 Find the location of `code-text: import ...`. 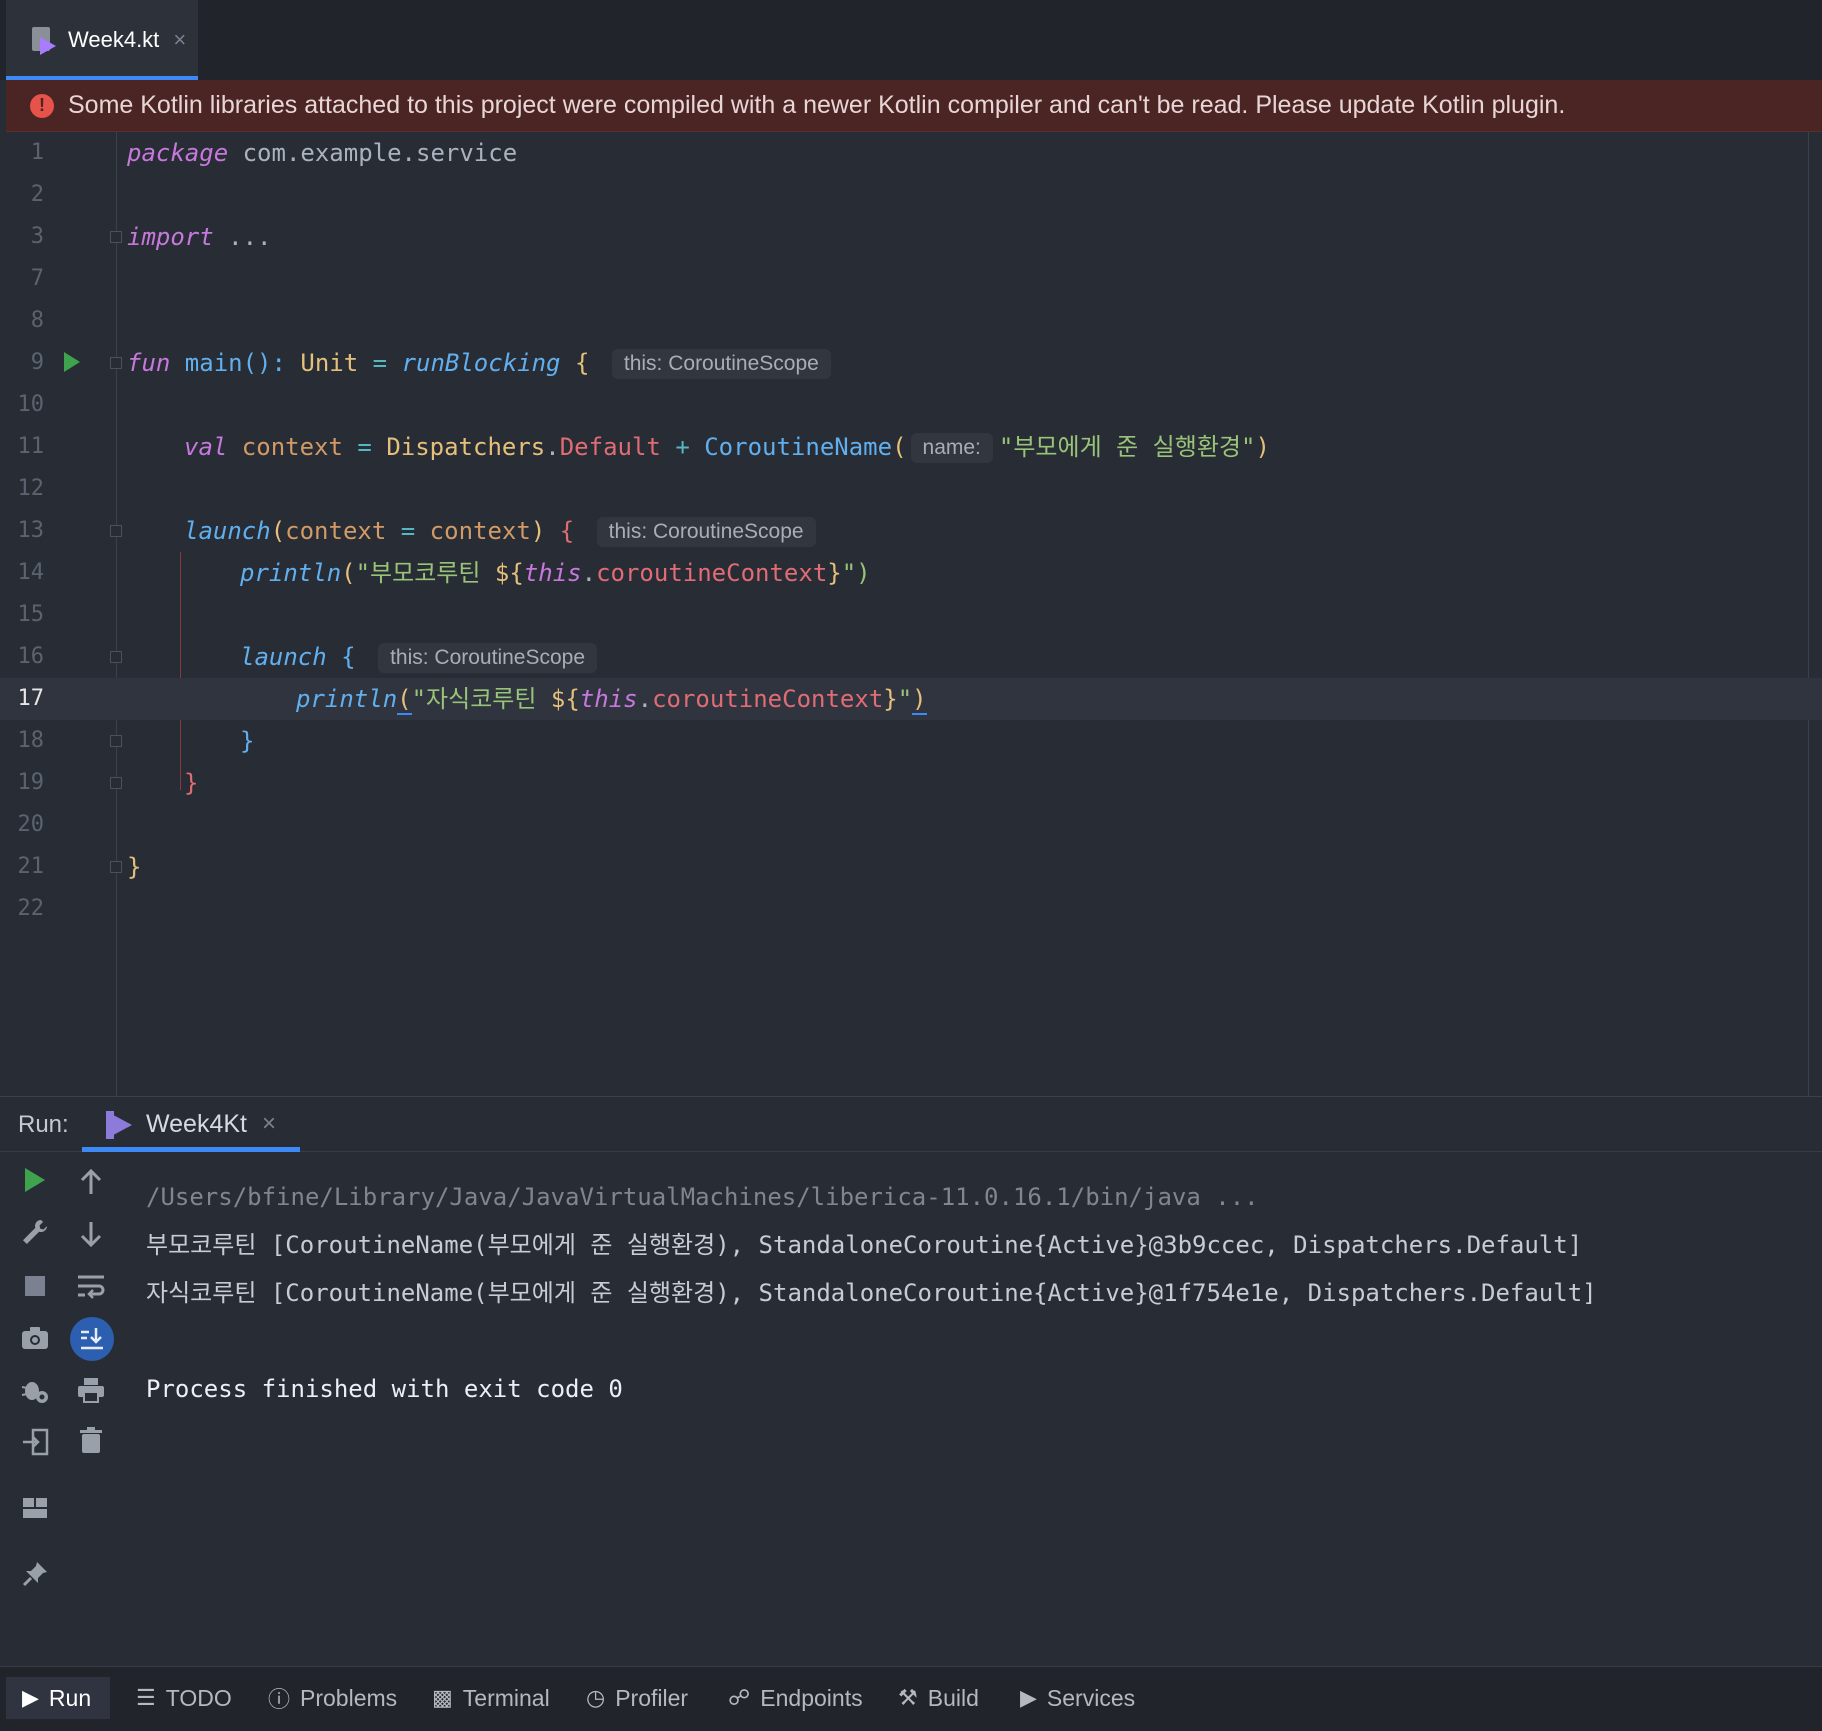

code-text: import ... is located at coordinates (199, 237).